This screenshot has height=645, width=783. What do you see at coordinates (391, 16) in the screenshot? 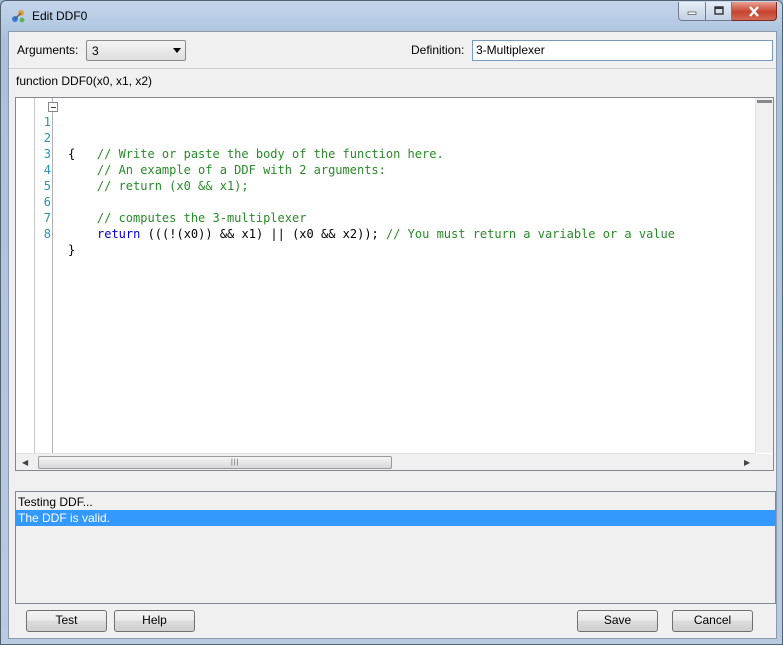
I see `title-bar: Edit DDF0` at bounding box center [391, 16].